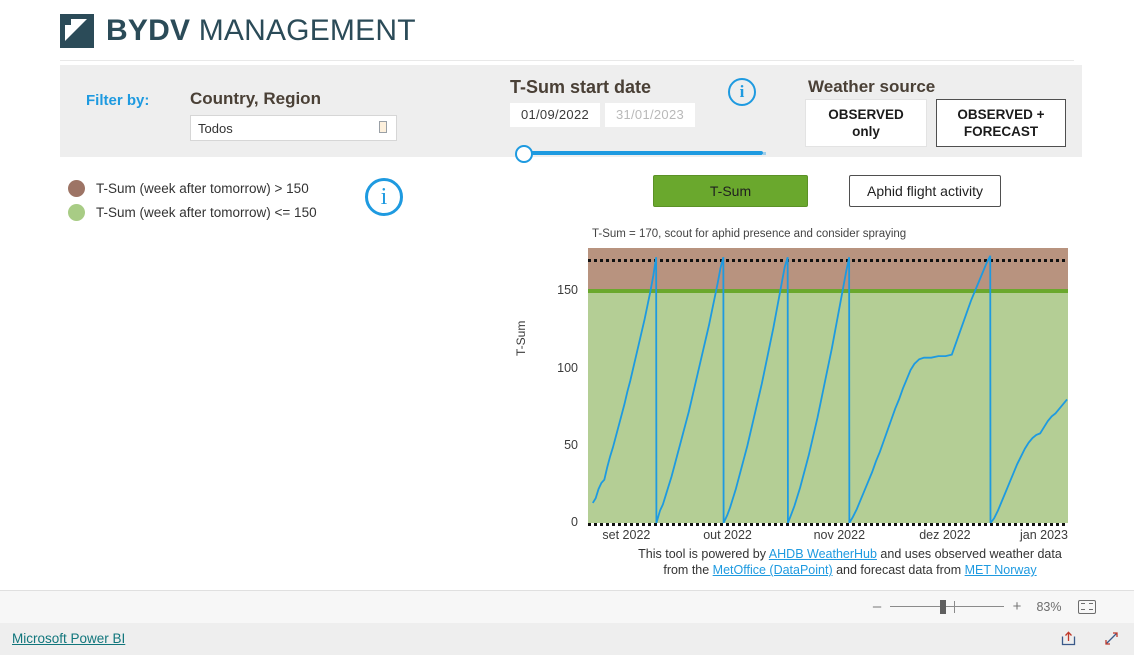  I want to click on legend-item-below-threshold: T-Sum (week after tomorrow) <= 150, so click(192, 212).